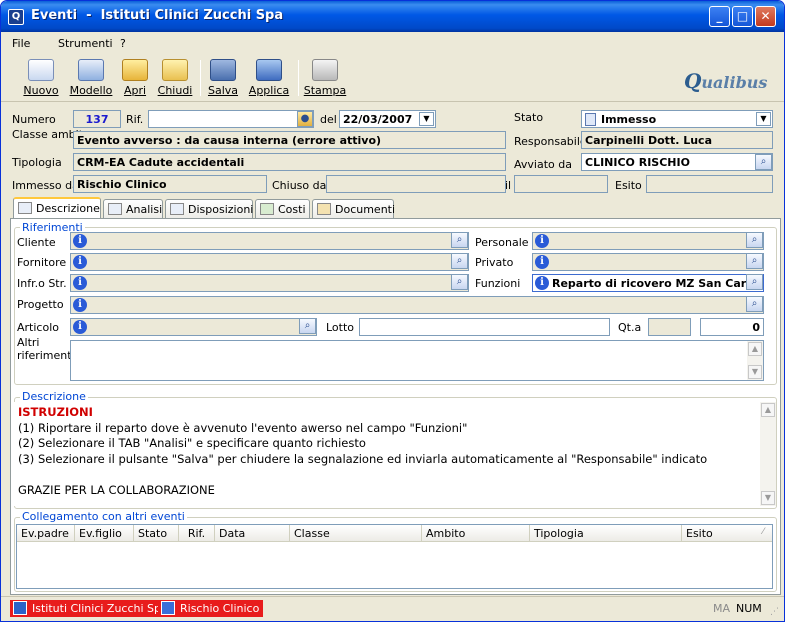 This screenshot has height=628, width=792. What do you see at coordinates (353, 209) in the screenshot?
I see `tab-documenti: Documenti` at bounding box center [353, 209].